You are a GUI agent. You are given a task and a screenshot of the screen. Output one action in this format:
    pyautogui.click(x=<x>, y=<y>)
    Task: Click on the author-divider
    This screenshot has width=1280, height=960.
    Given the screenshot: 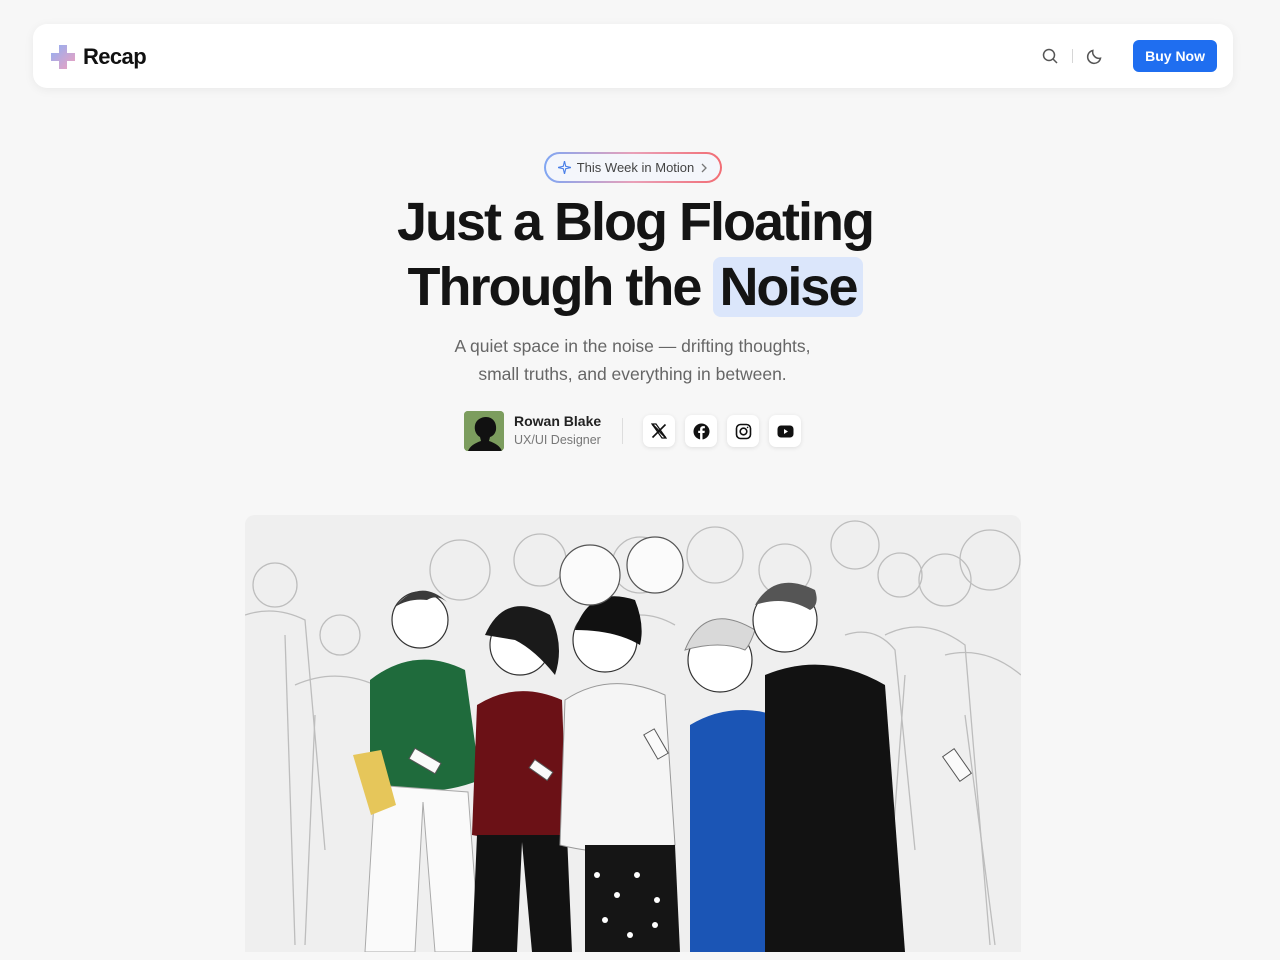 What is the action you would take?
    pyautogui.click(x=623, y=431)
    